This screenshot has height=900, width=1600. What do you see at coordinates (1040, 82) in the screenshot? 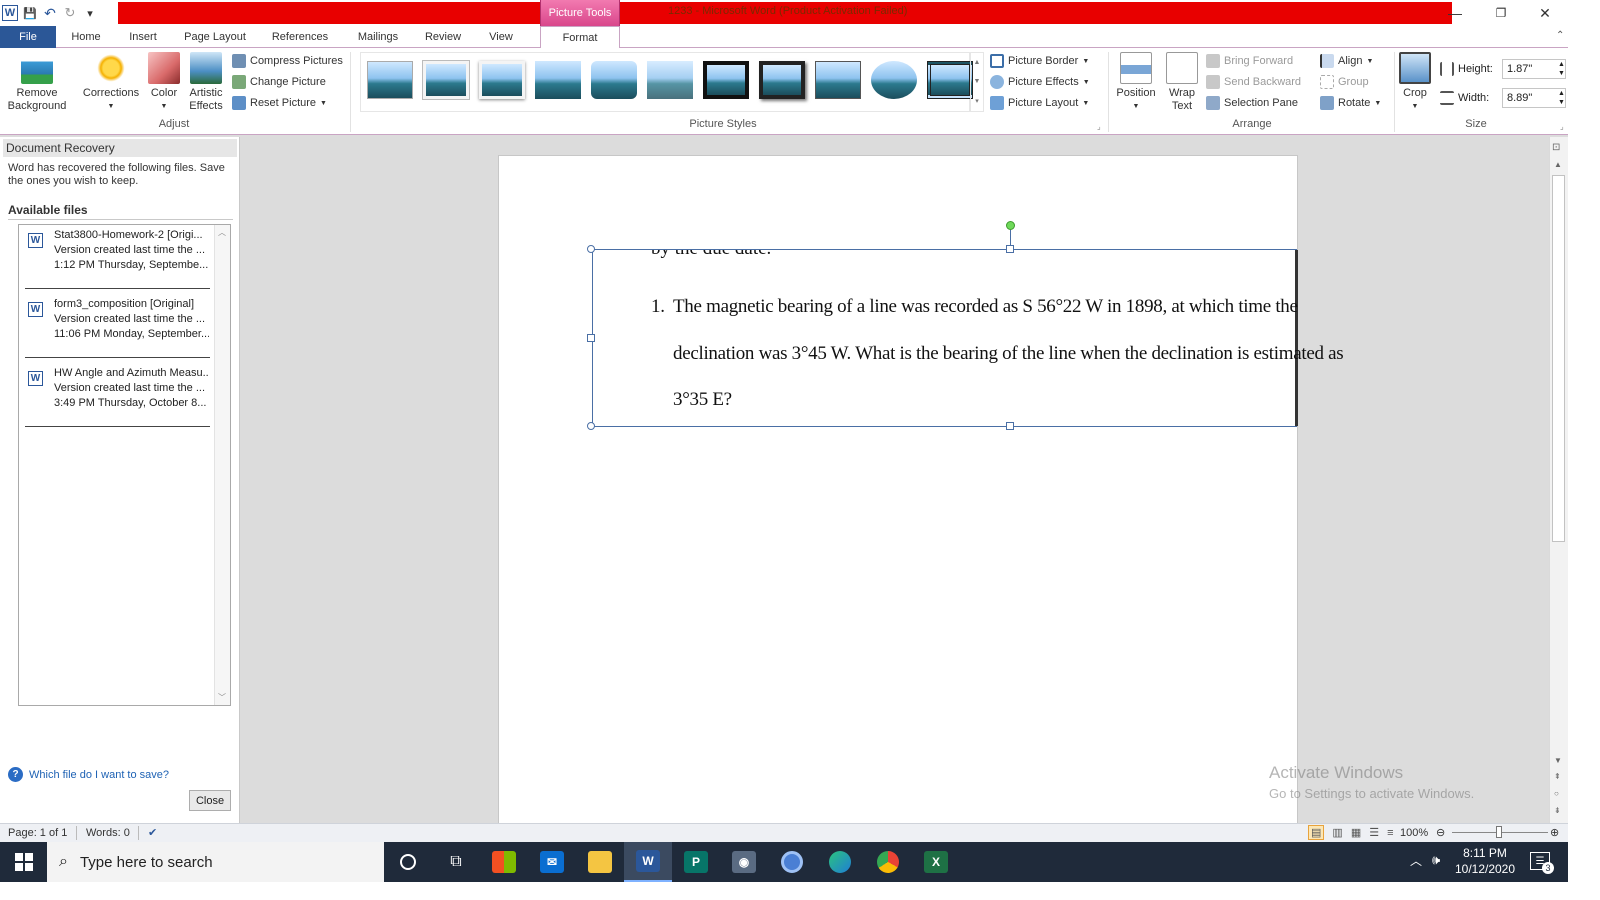
I see `picture-effects-button: Picture Effects ▼` at bounding box center [1040, 82].